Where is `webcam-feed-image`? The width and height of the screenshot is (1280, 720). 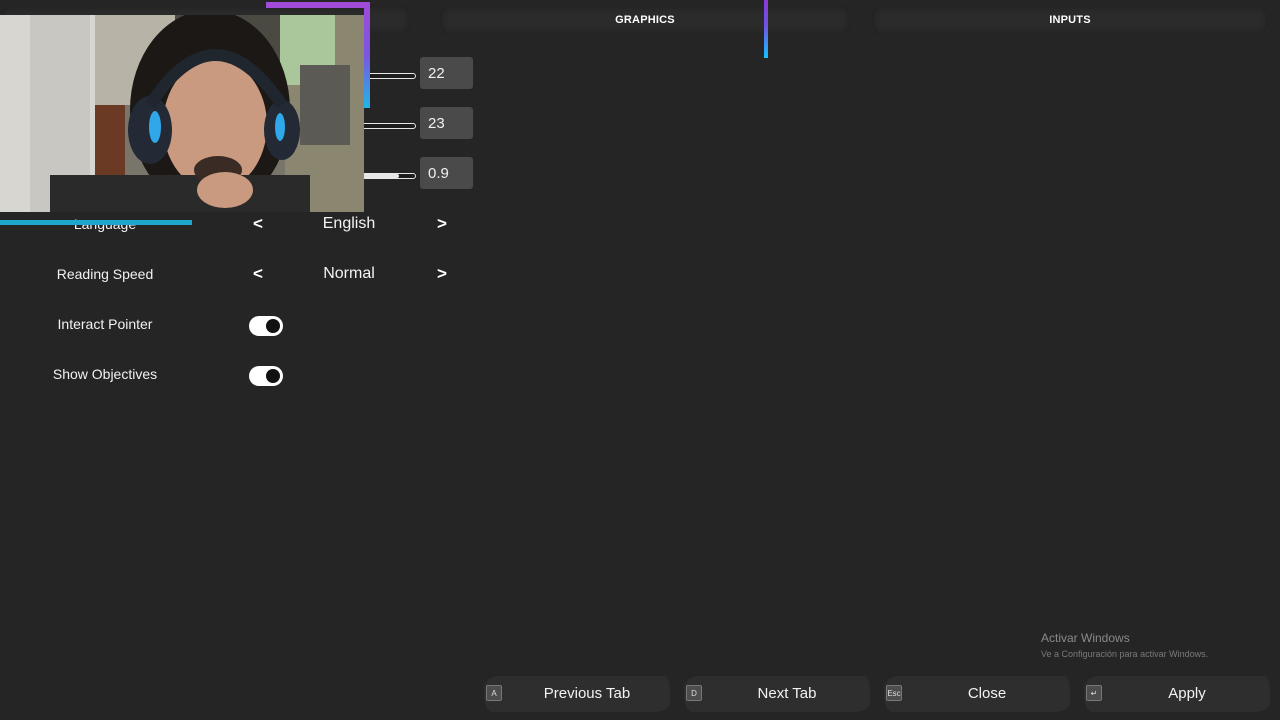
webcam-feed-image is located at coordinates (182, 113).